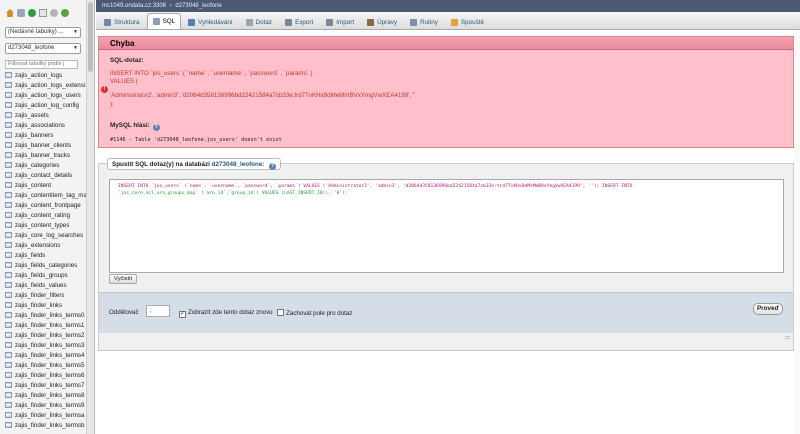 The width and height of the screenshot is (800, 434). What do you see at coordinates (47, 166) in the screenshot?
I see `sidebar-table-item: zajis_categories` at bounding box center [47, 166].